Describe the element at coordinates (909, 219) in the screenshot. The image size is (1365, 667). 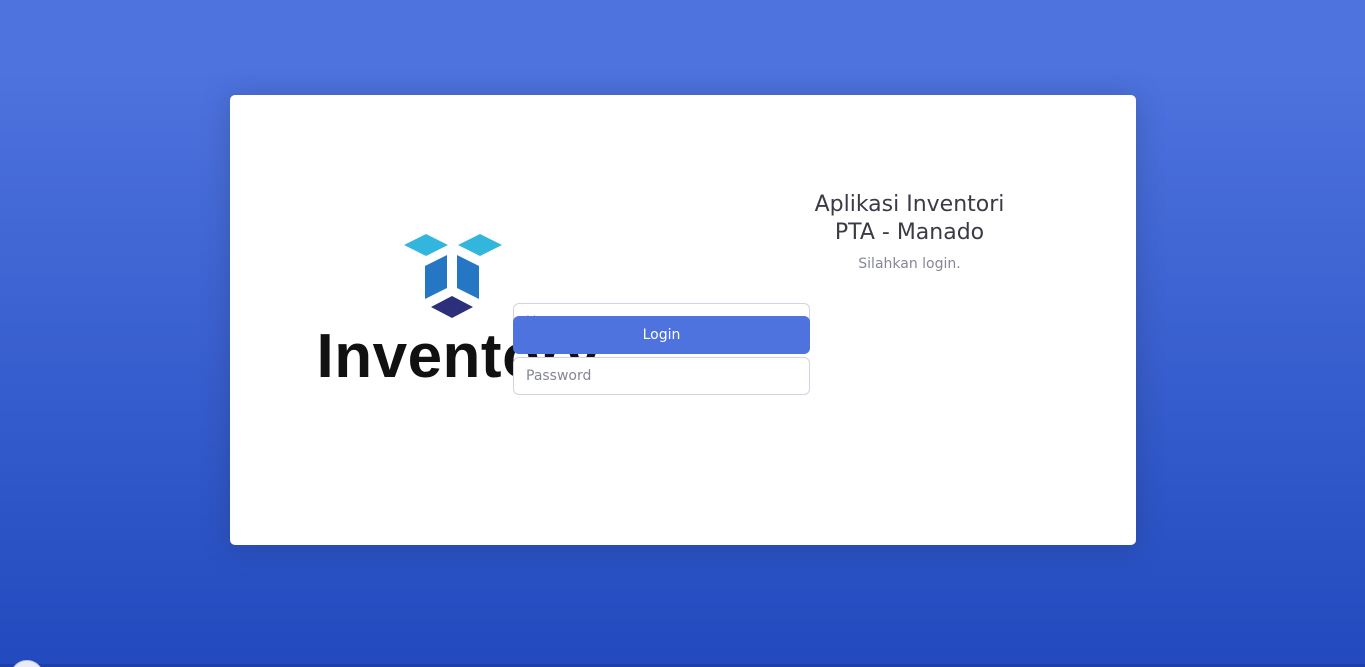
I see `page-title: Aplikasi Inventori PTA - Manado` at that location.